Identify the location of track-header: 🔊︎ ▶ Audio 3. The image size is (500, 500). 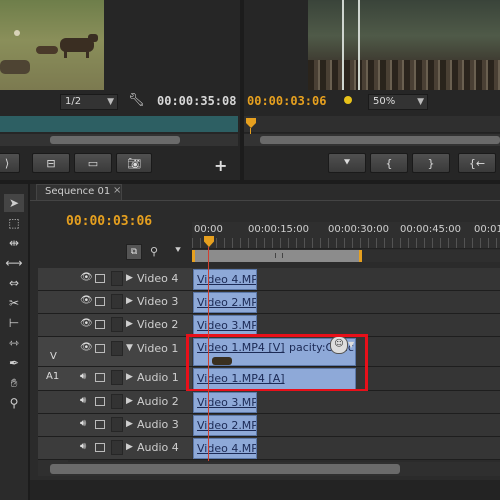
(115, 425).